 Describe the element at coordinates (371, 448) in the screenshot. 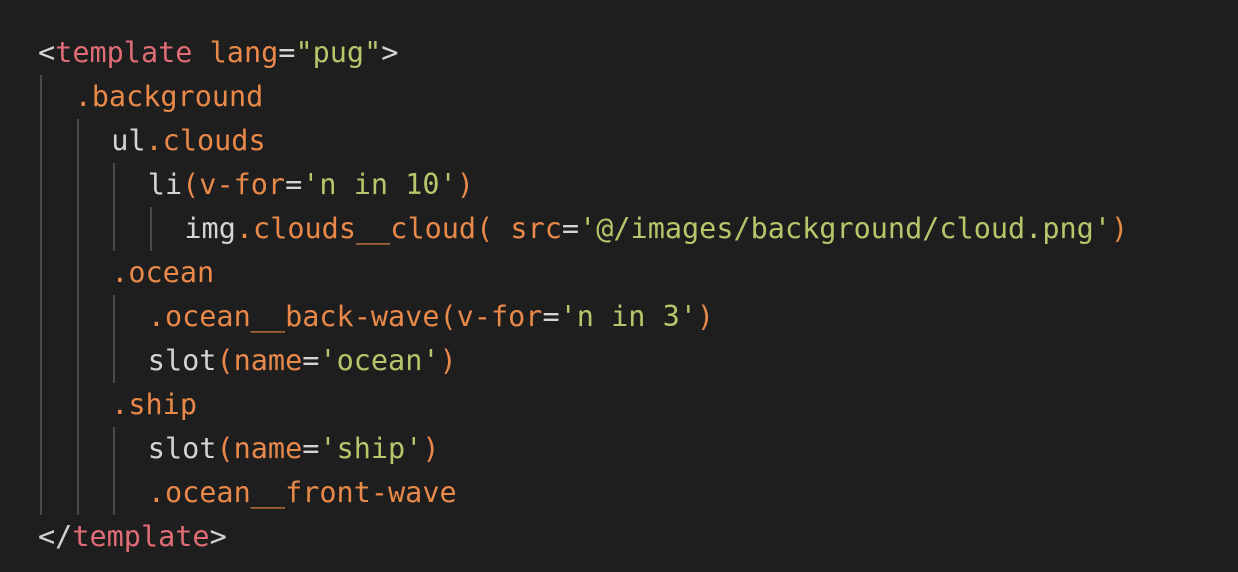

I see `code-token: 'ship'` at that location.